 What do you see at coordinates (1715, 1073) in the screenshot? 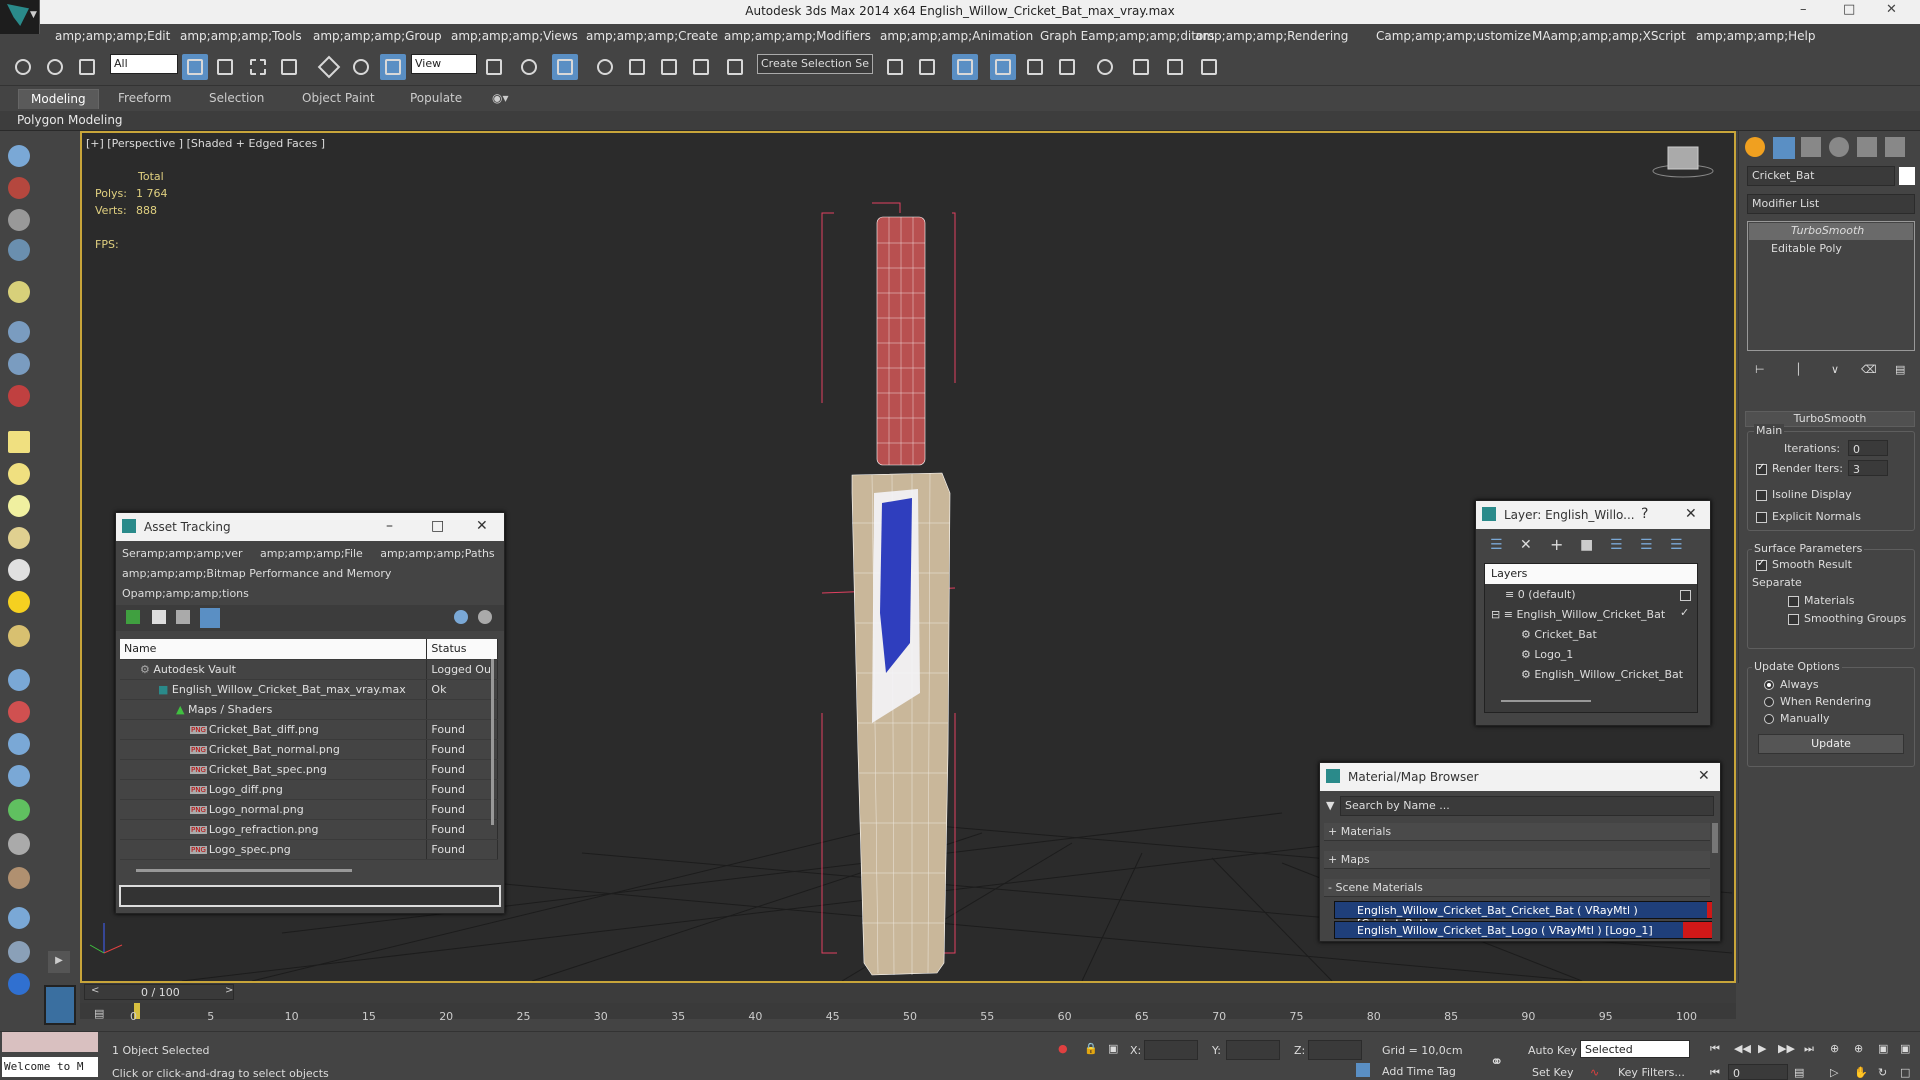
I see `key-mode-toggle-icon: ⏮` at bounding box center [1715, 1073].